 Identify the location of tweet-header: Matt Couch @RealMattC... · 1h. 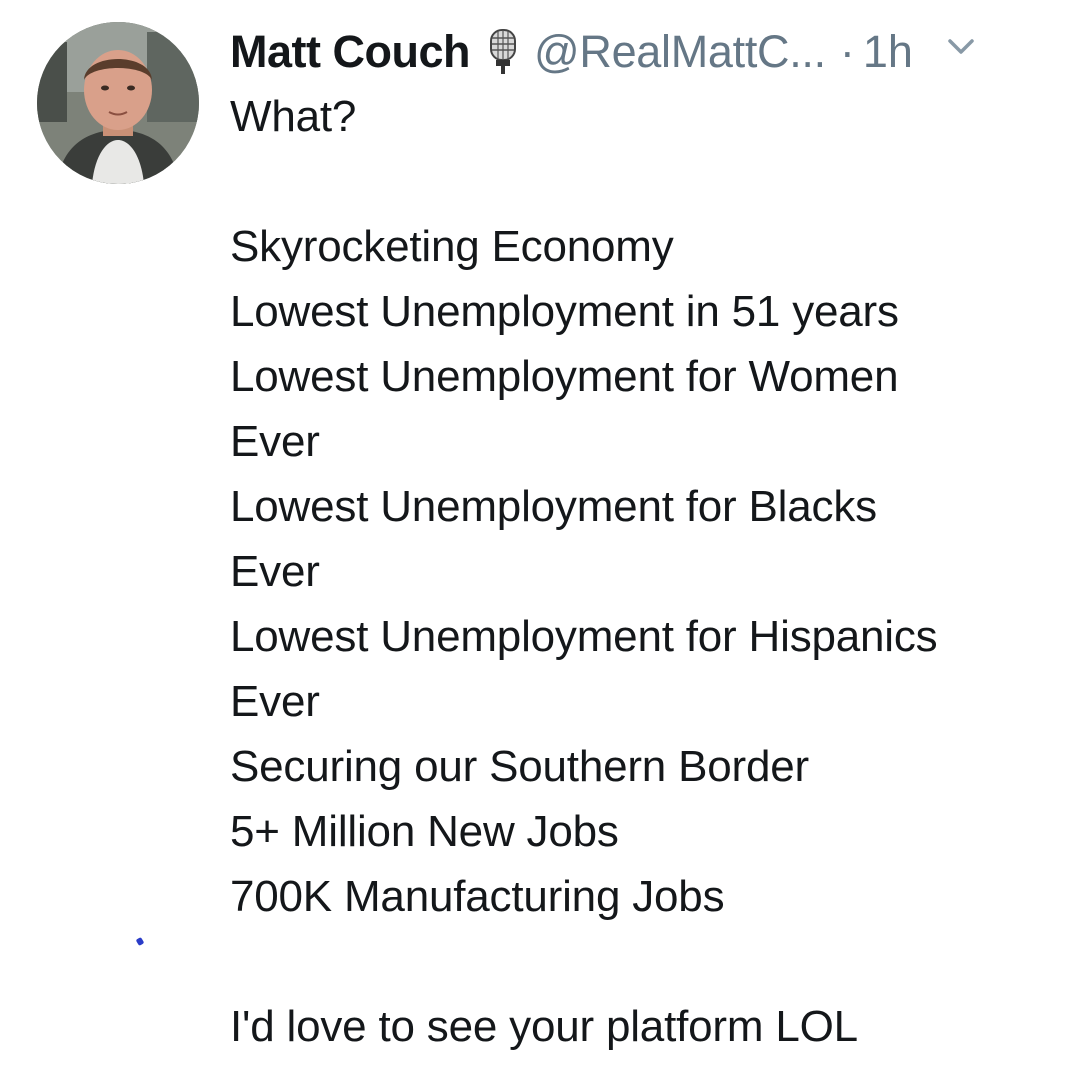
(640, 52).